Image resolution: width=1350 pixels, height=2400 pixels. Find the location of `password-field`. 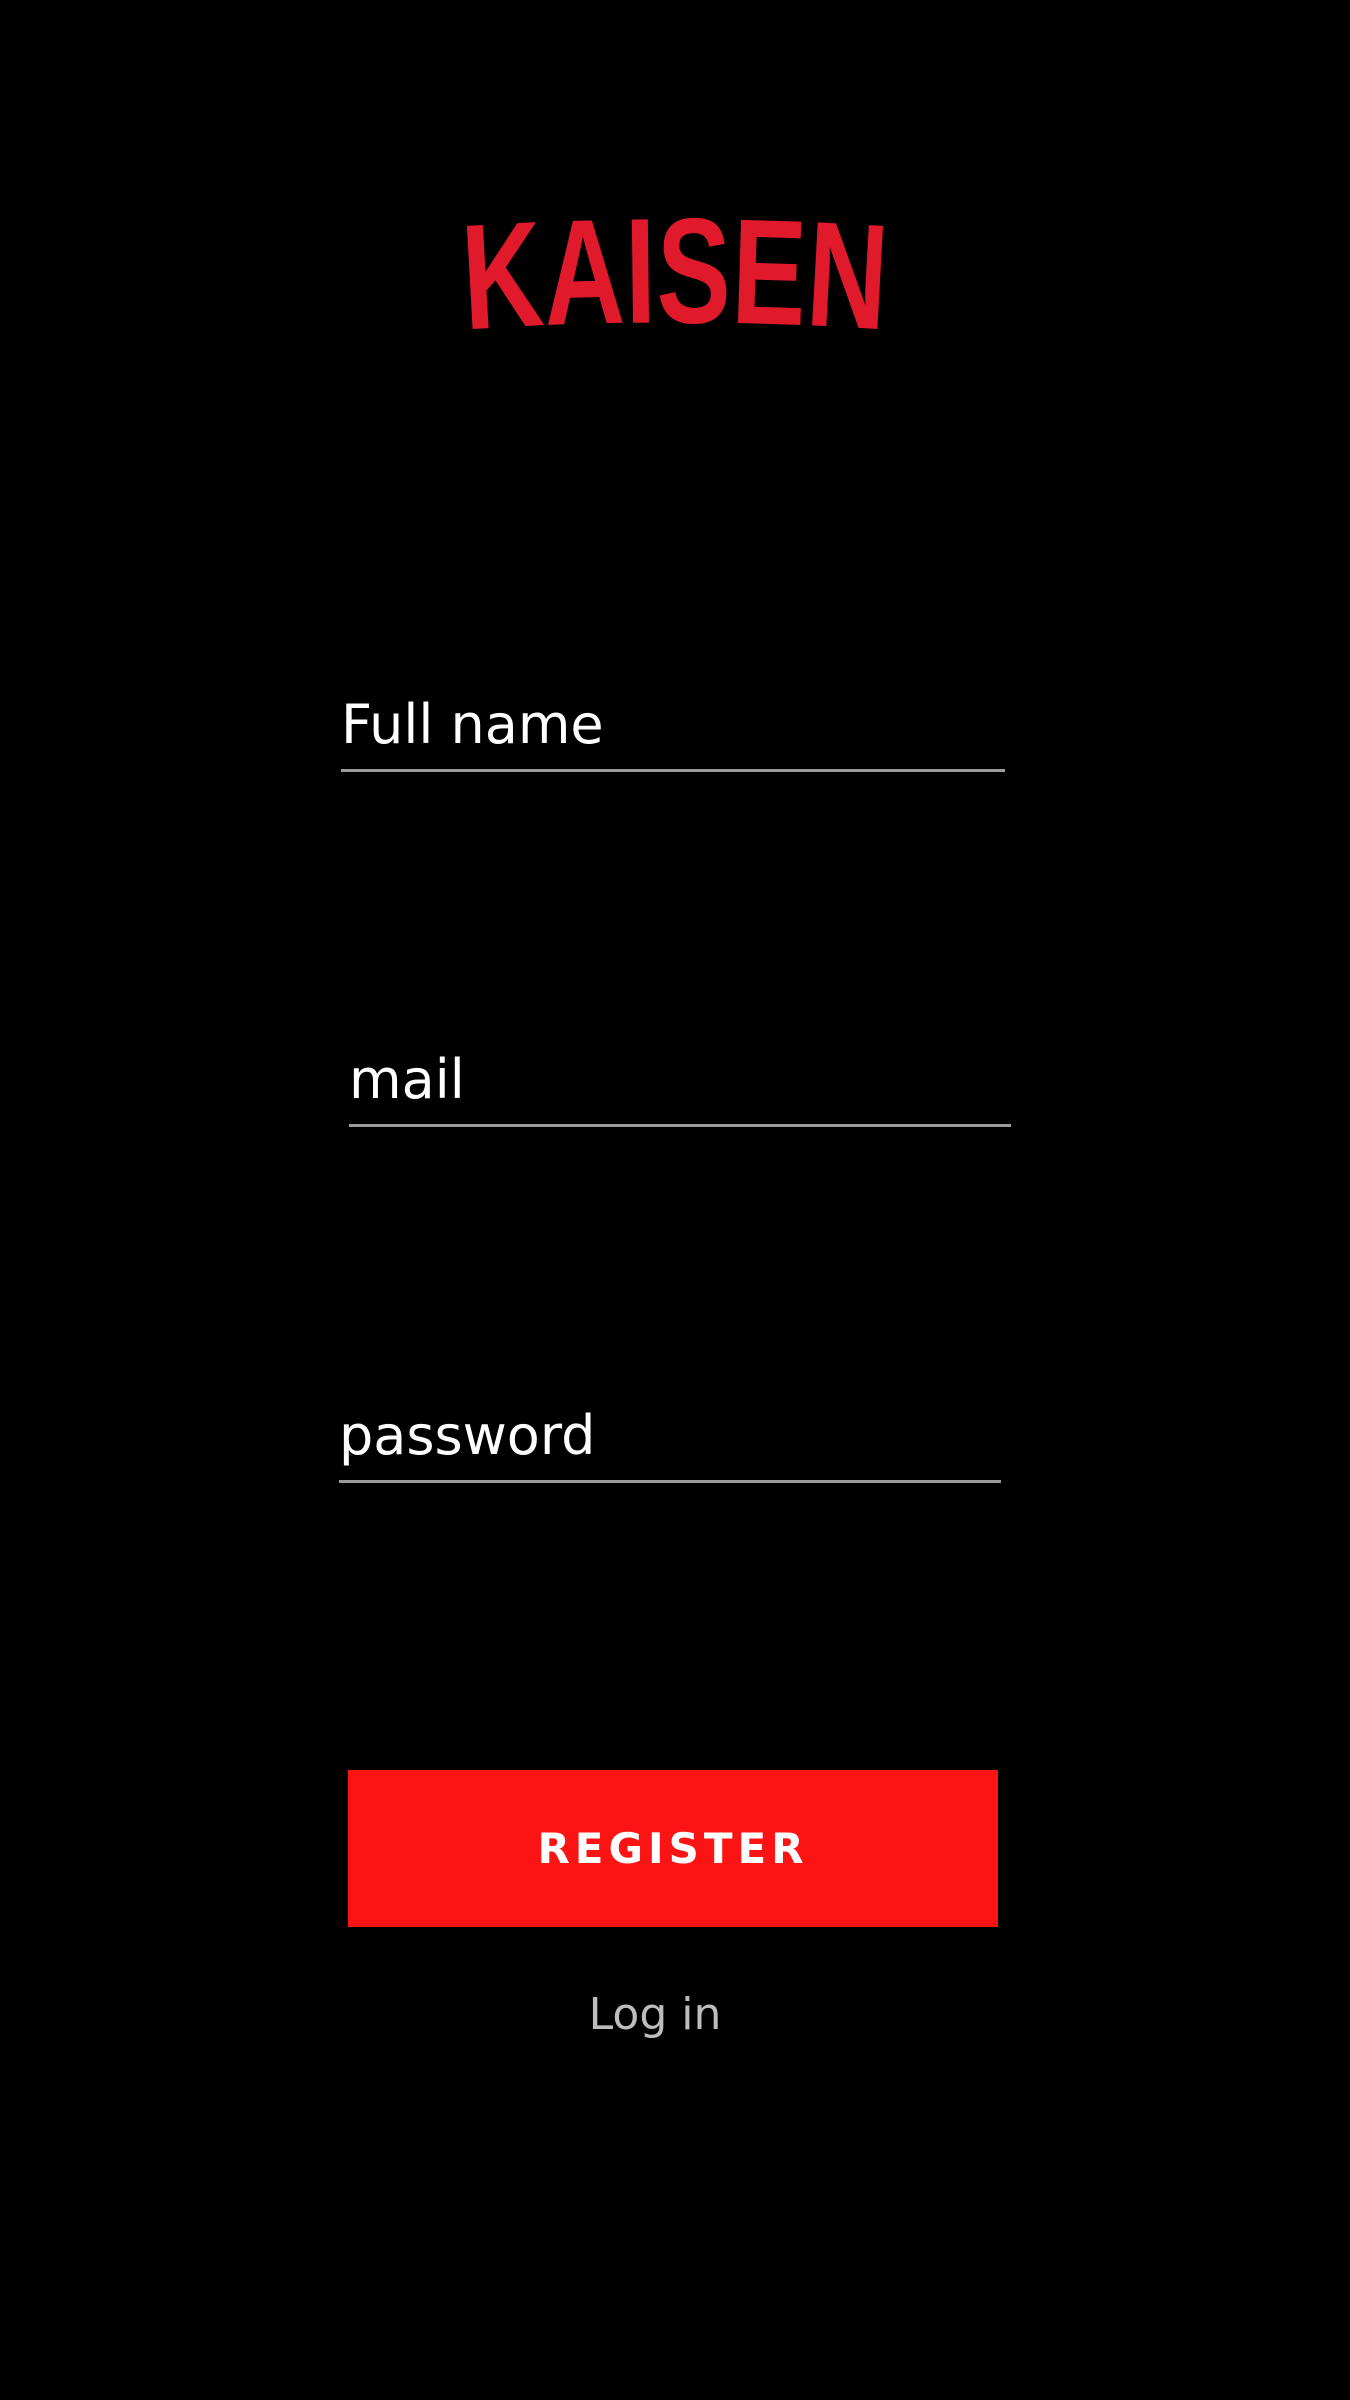

password-field is located at coordinates (670, 1442).